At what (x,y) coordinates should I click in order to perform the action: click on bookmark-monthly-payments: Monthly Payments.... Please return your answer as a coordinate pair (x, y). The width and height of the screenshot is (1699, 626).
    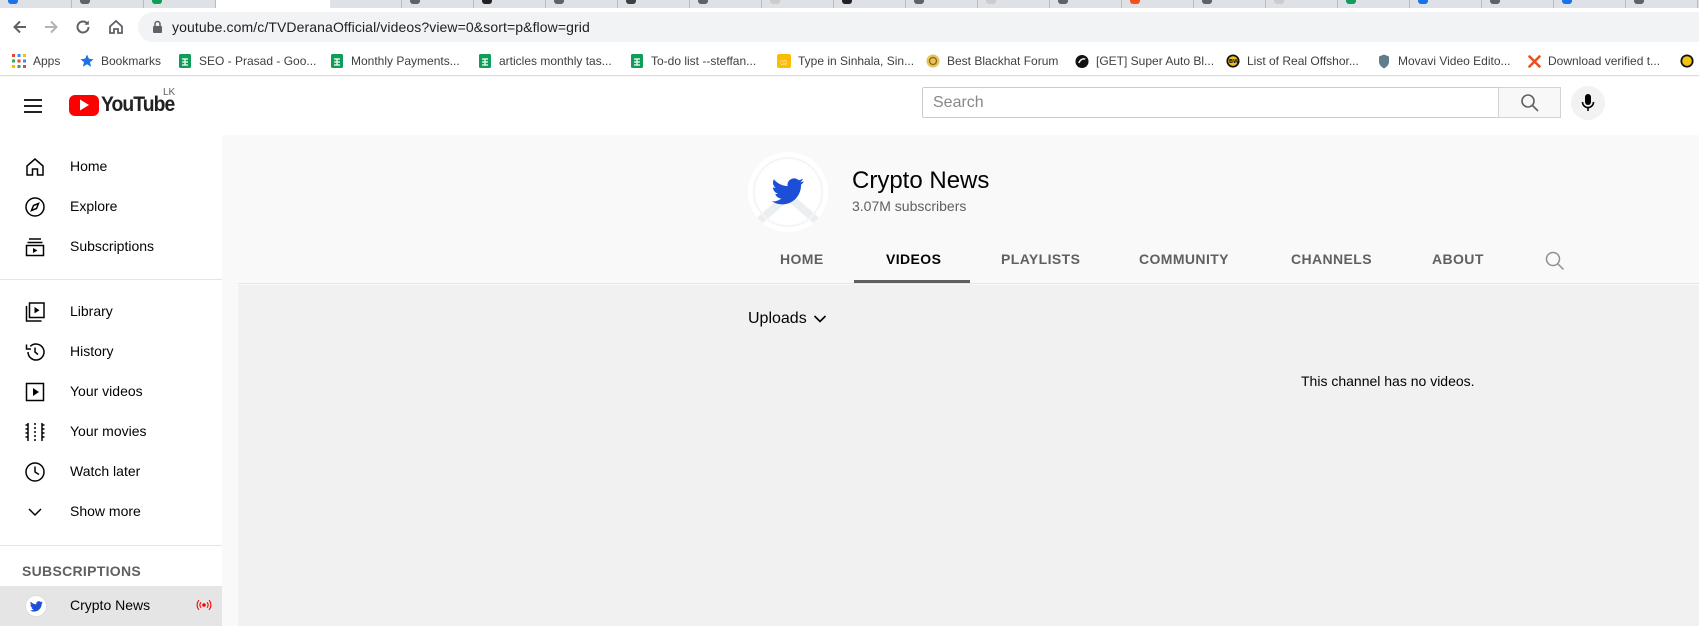
    Looking at the image, I should click on (395, 61).